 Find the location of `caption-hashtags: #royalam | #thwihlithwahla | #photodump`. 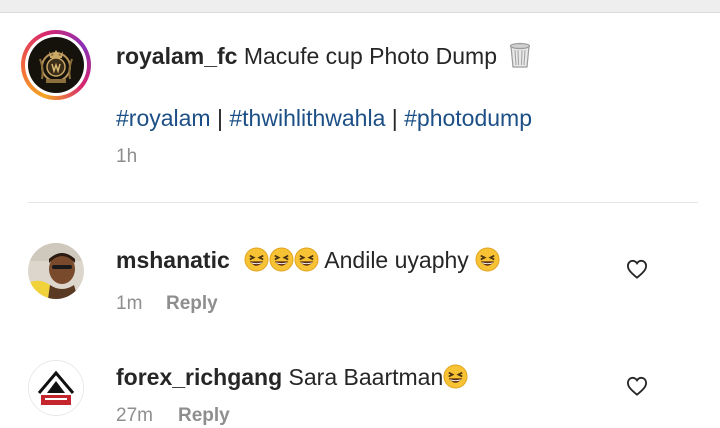

caption-hashtags: #royalam | #thwihlithwahla | #photodump is located at coordinates (324, 118).